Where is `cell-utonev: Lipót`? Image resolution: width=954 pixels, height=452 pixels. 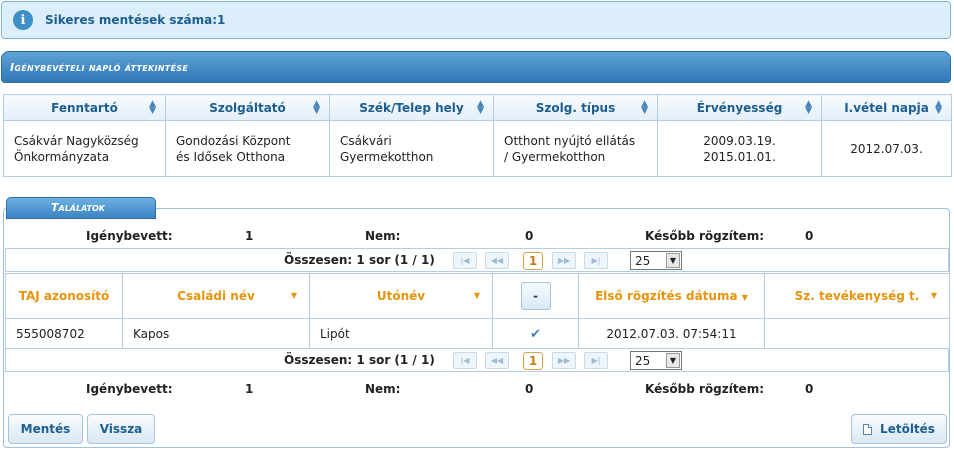 cell-utonev: Lipót is located at coordinates (401, 334).